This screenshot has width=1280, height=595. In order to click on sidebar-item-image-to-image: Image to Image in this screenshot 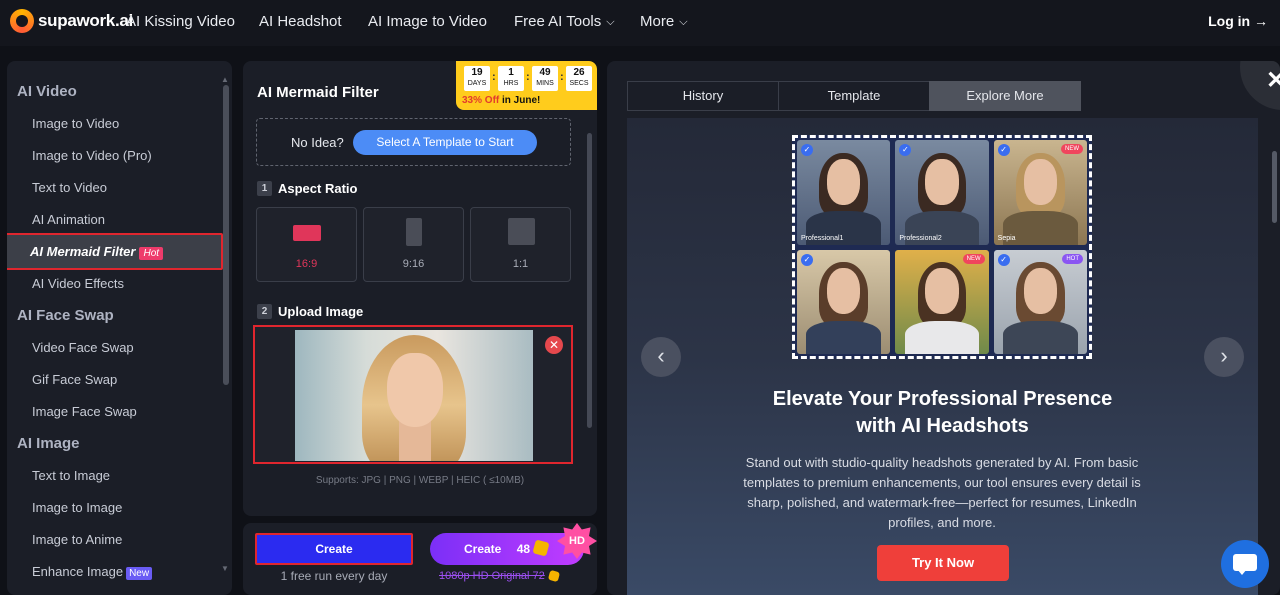, I will do `click(77, 507)`.